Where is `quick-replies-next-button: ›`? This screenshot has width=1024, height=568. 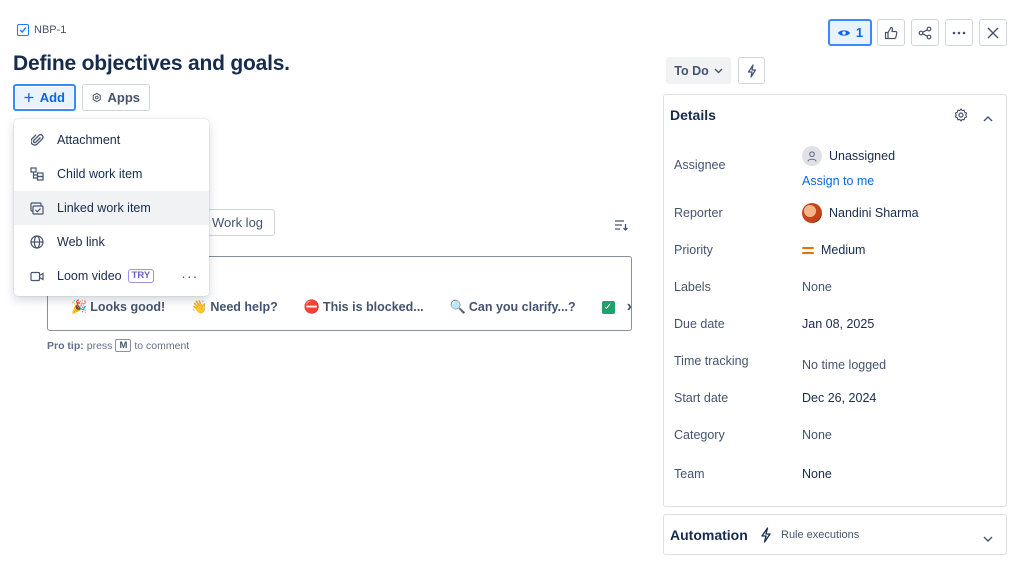
quick-replies-next-button: › is located at coordinates (629, 307).